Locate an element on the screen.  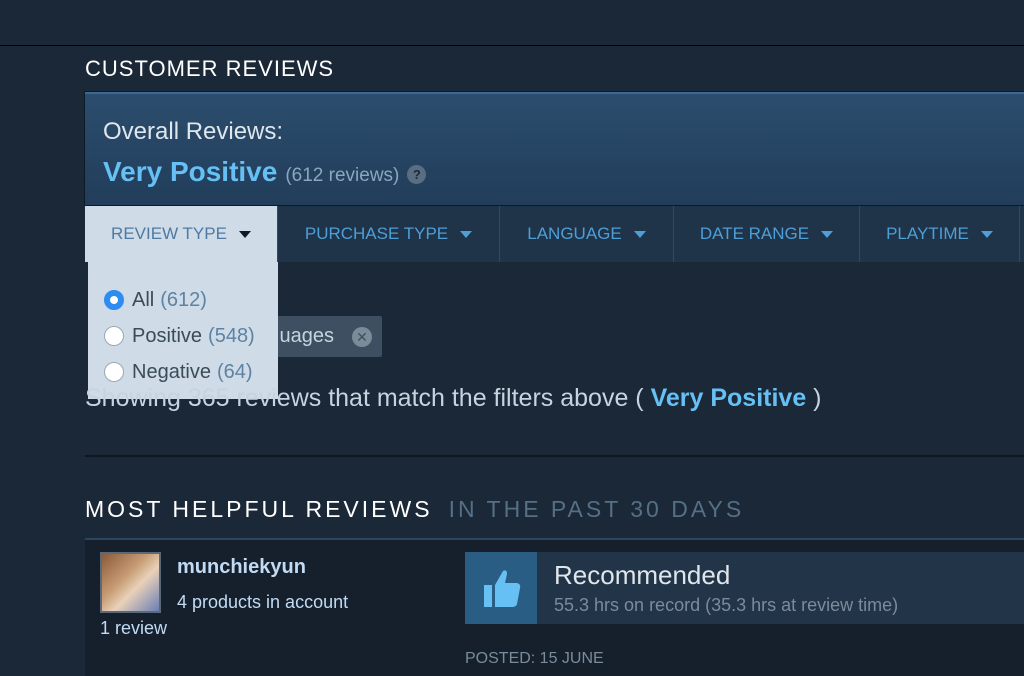
tab-review-type-label: REVIEW TYPE is located at coordinates (169, 233).